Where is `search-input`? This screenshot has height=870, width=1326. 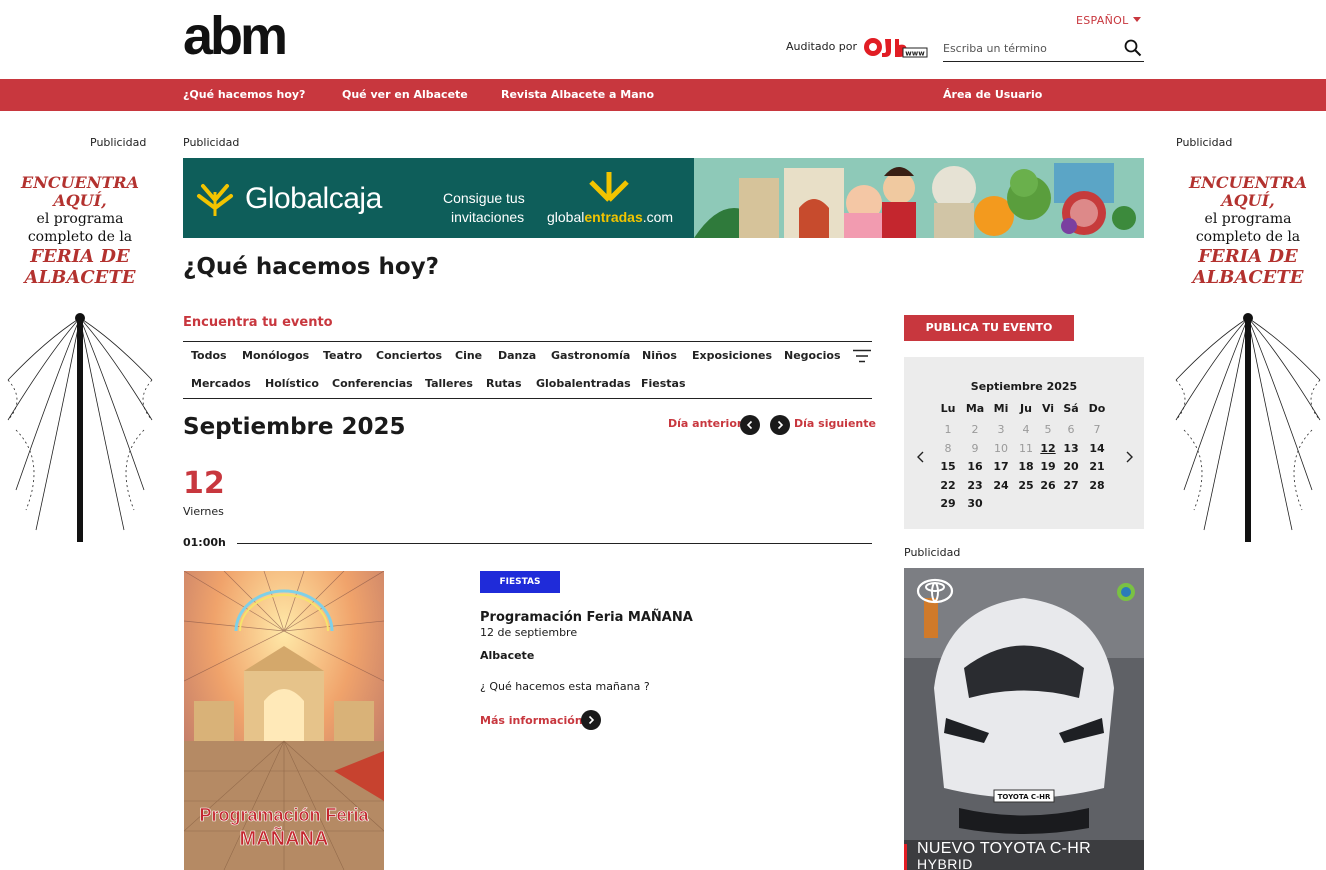 search-input is located at coordinates (1028, 48).